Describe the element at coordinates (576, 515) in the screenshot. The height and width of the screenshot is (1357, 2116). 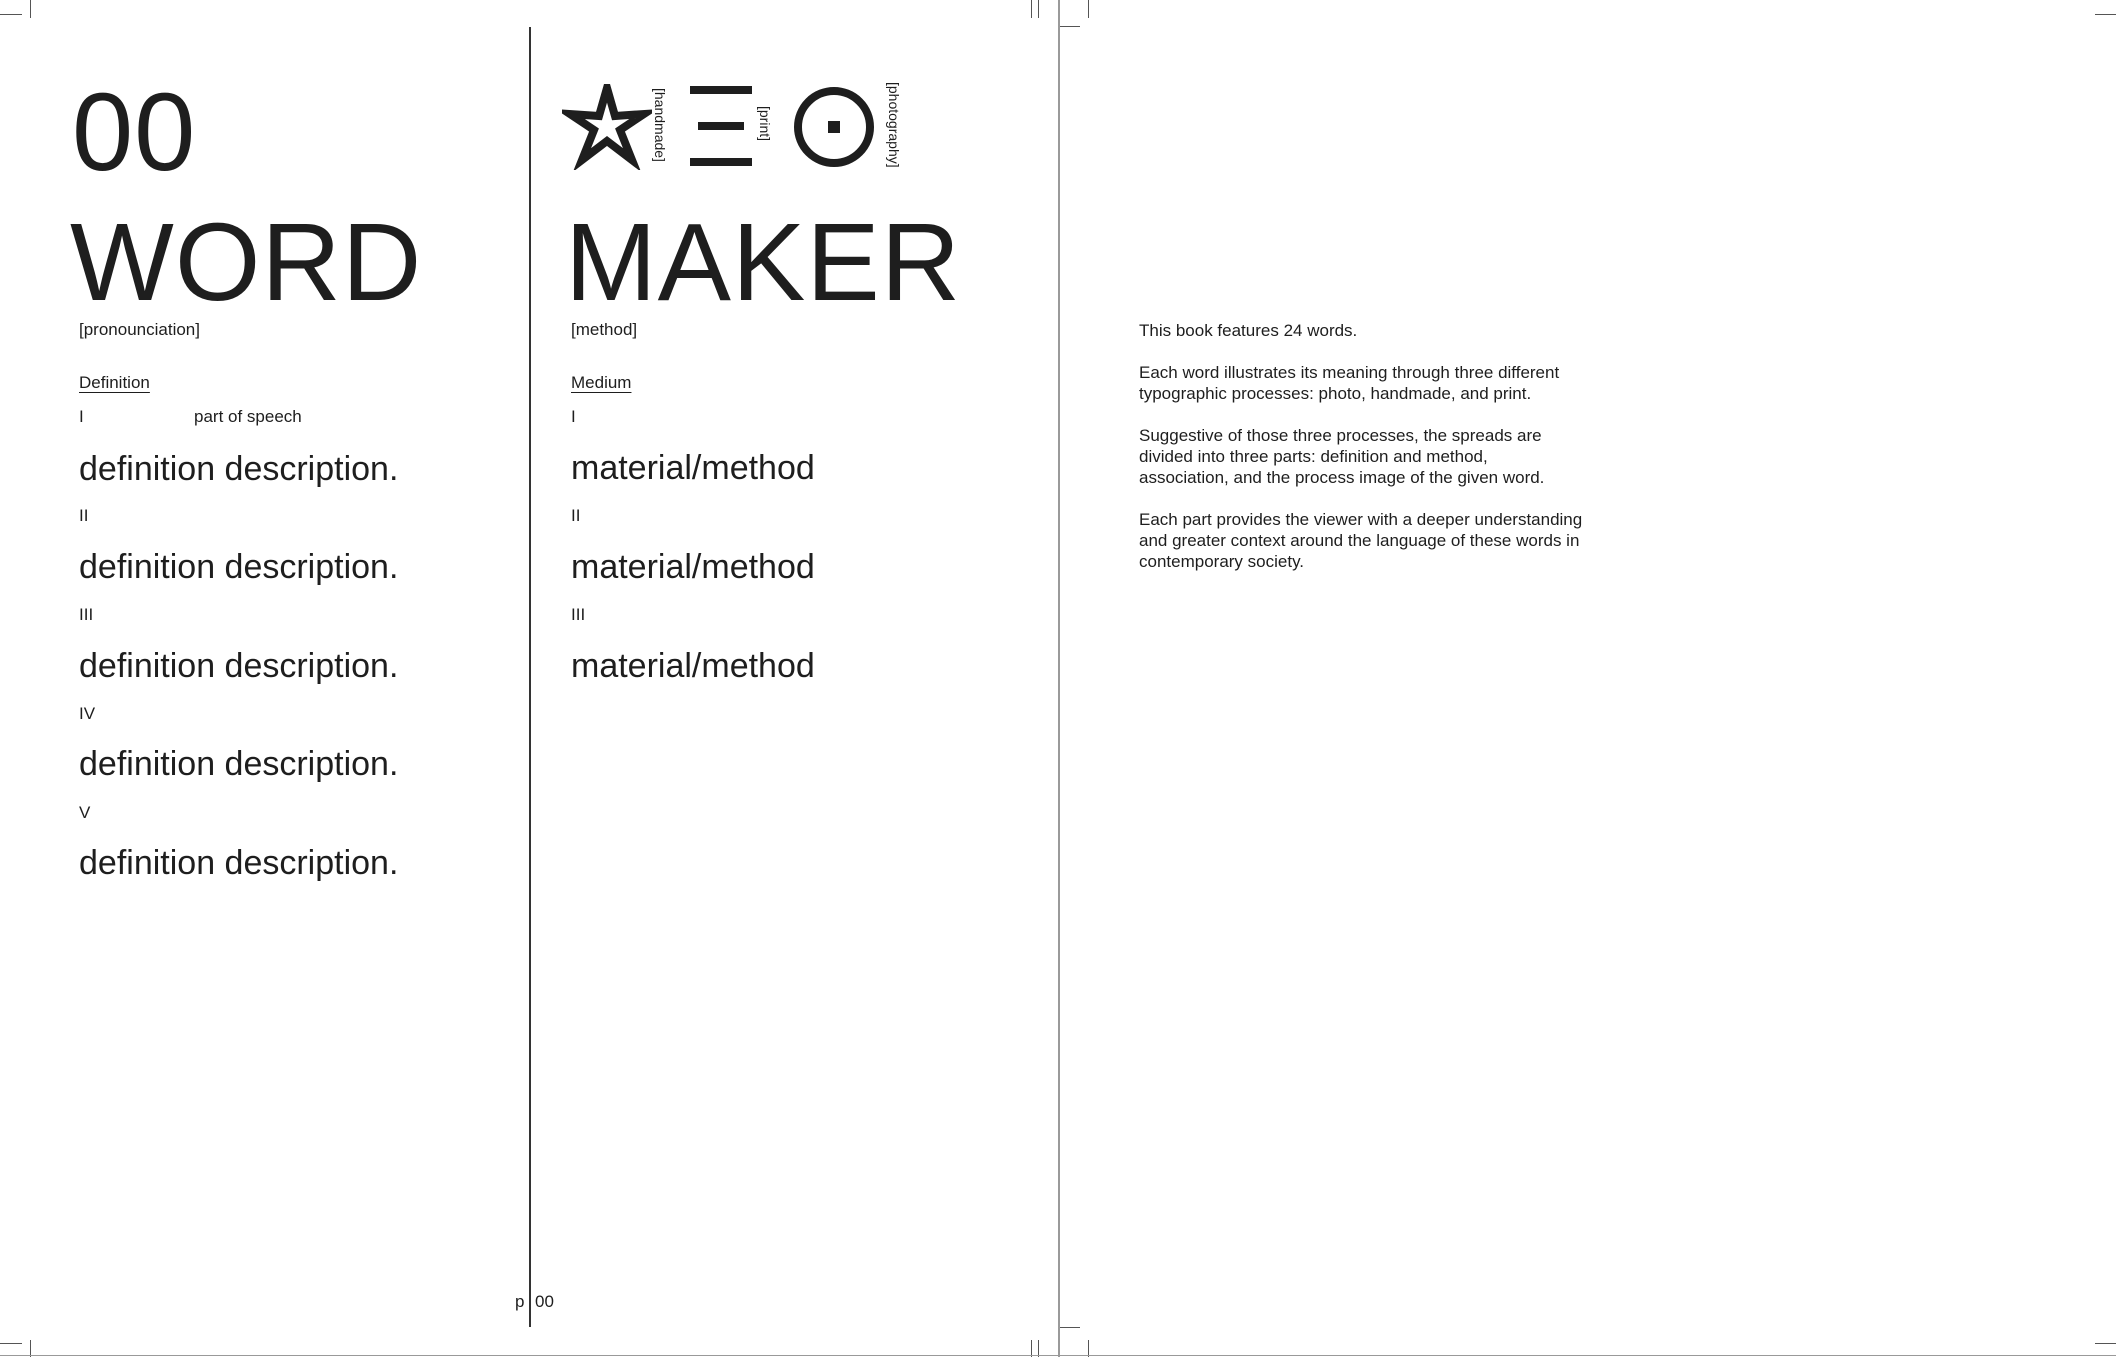
I see `material-numeral: II` at that location.